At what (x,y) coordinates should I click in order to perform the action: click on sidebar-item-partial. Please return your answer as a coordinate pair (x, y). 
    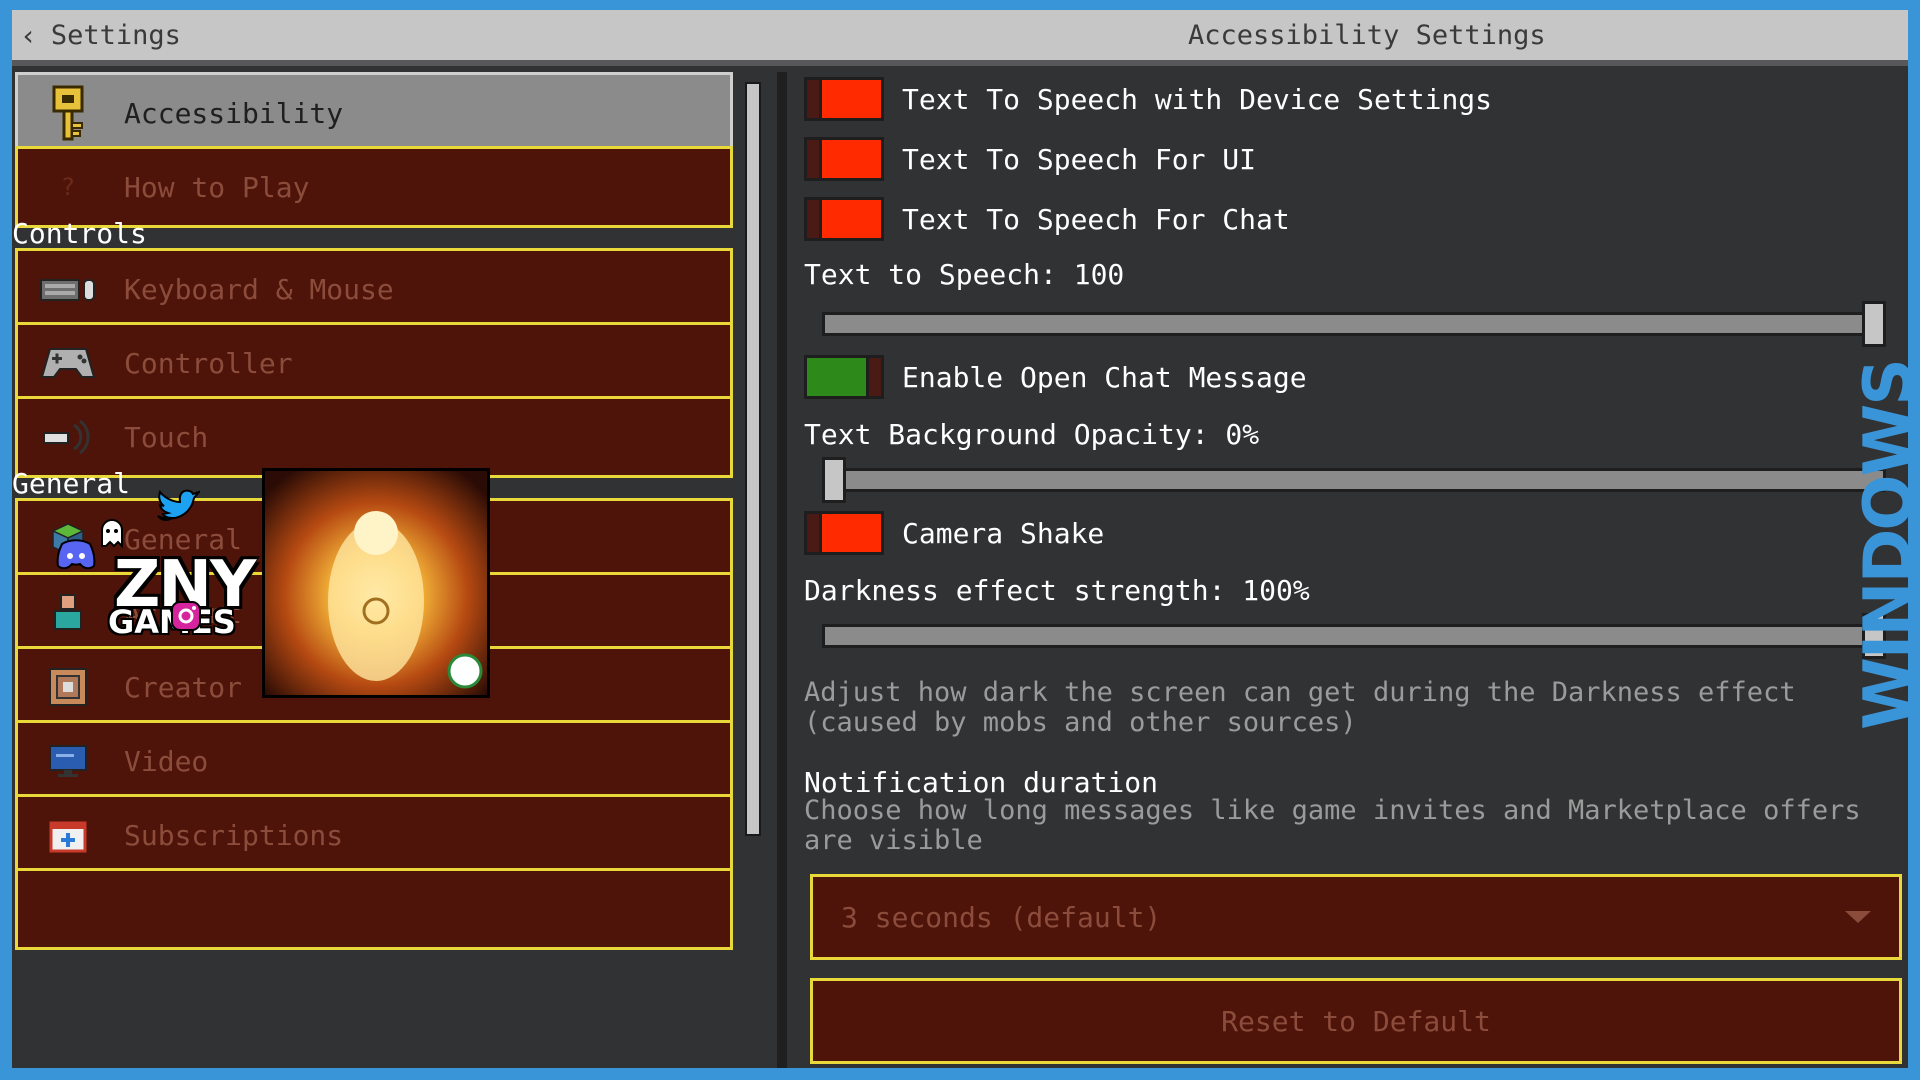
    Looking at the image, I should click on (374, 909).